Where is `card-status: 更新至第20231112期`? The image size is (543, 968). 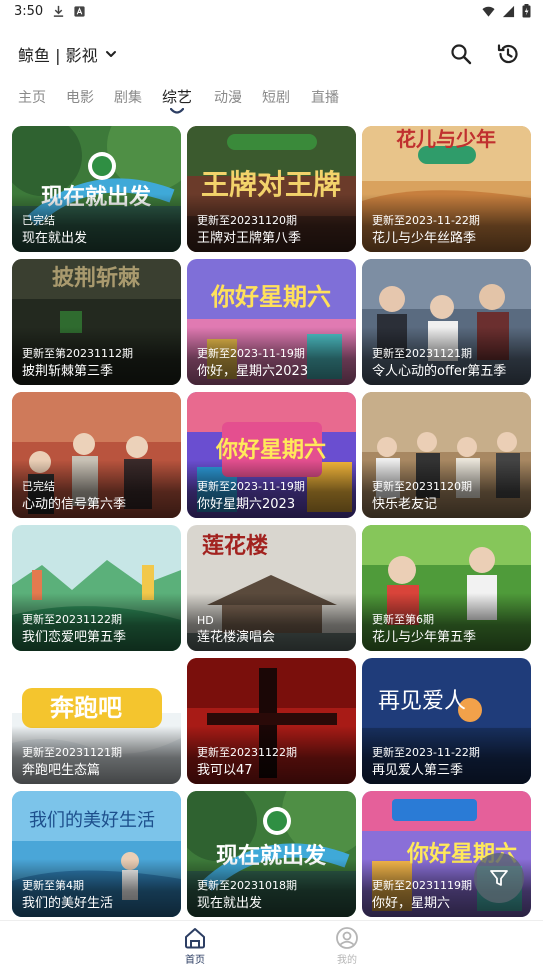
card-status: 更新至第20231112期 is located at coordinates (77, 353).